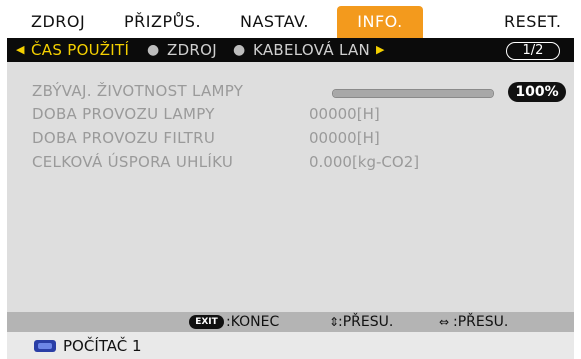 This screenshot has width=581, height=359. What do you see at coordinates (537, 92) in the screenshot?
I see `lamp-life-percent: 100%` at bounding box center [537, 92].